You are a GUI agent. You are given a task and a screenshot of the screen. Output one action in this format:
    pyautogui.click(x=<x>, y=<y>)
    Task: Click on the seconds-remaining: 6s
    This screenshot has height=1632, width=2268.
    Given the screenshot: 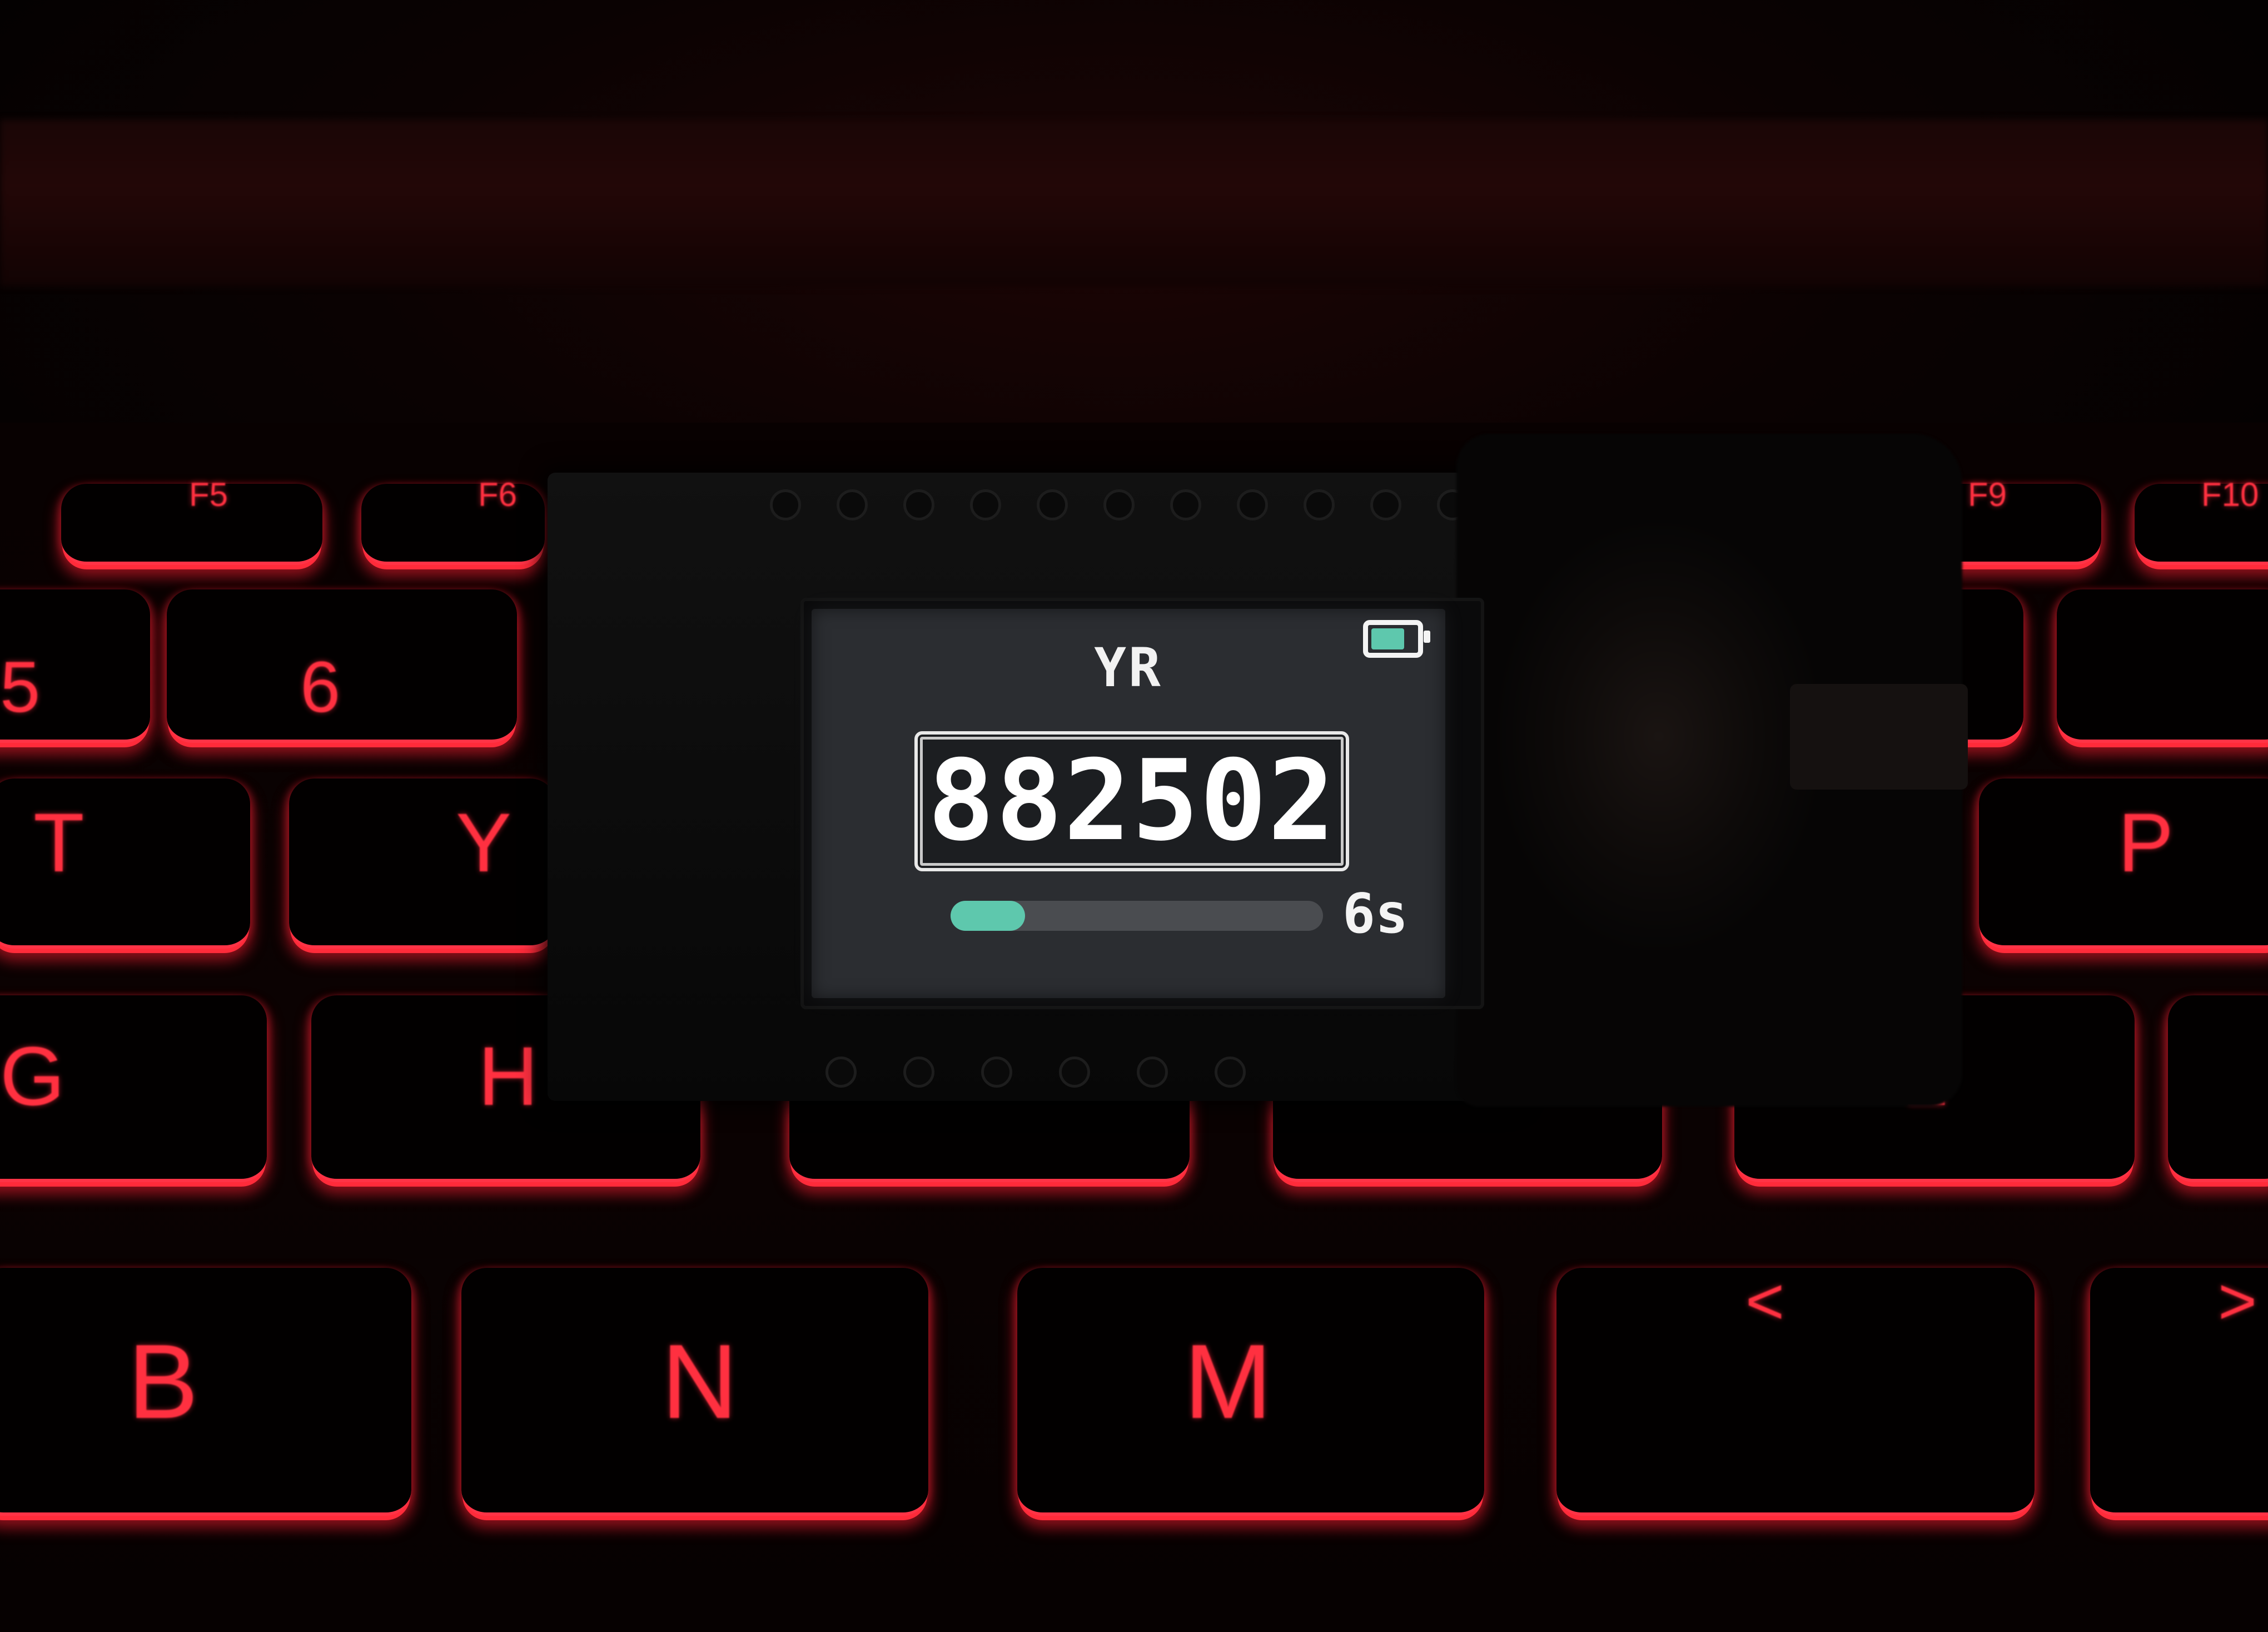 What is the action you would take?
    pyautogui.click(x=1375, y=914)
    